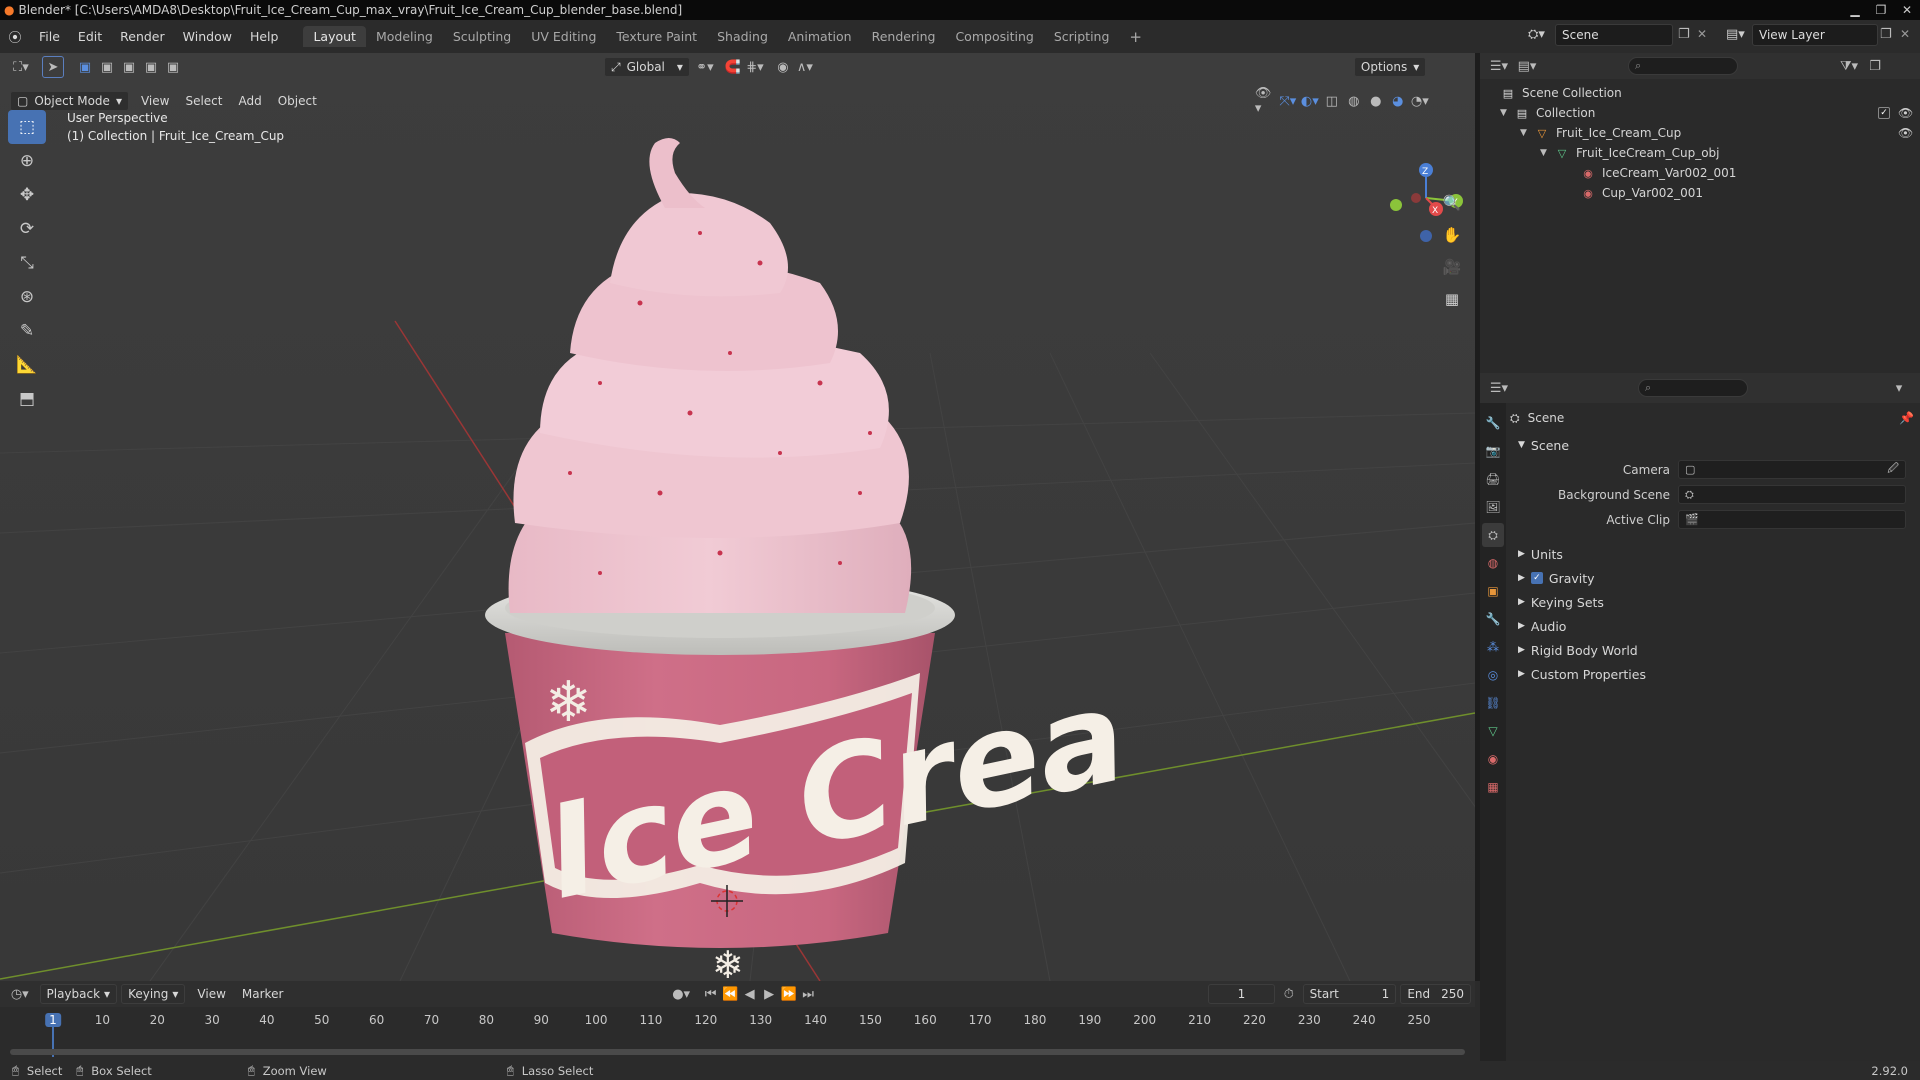  Describe the element at coordinates (1493, 563) in the screenshot. I see `world-tab-icon: ◍` at that location.